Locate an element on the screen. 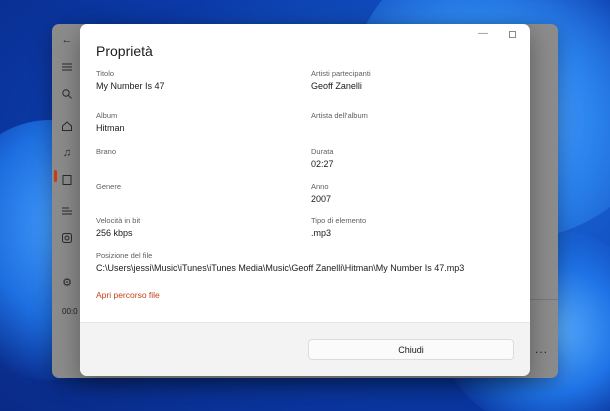 This screenshot has width=610, height=411. close-button: Chiudi is located at coordinates (411, 349).